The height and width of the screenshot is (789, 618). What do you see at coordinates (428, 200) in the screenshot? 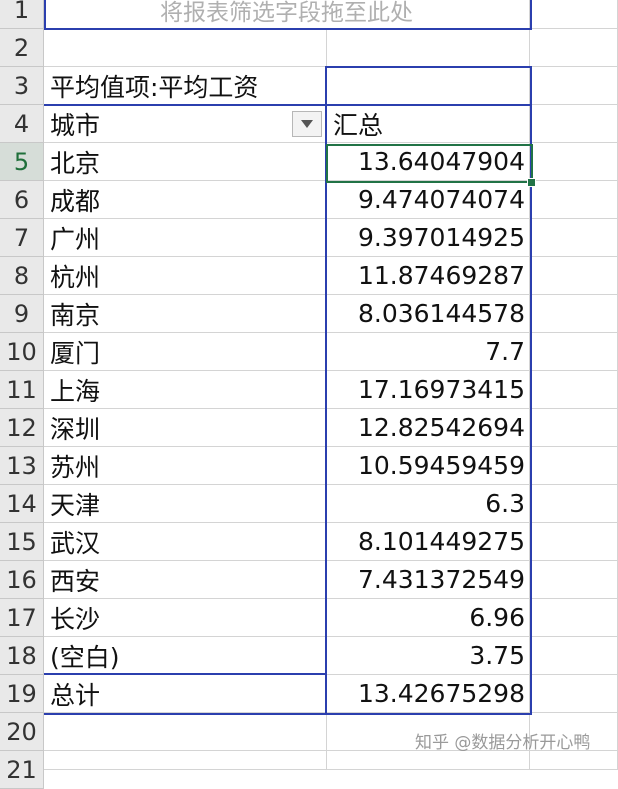
I see `pivot-value-cell: 9.474074074` at bounding box center [428, 200].